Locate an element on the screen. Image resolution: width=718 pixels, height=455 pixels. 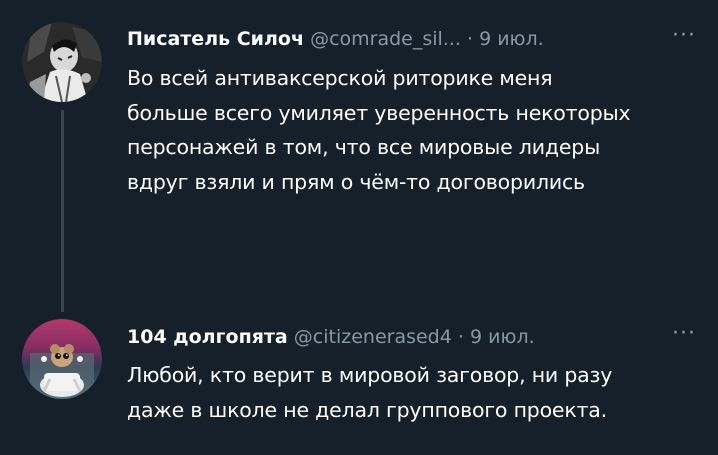
author-name: 104 долгопята is located at coordinates (207, 337).